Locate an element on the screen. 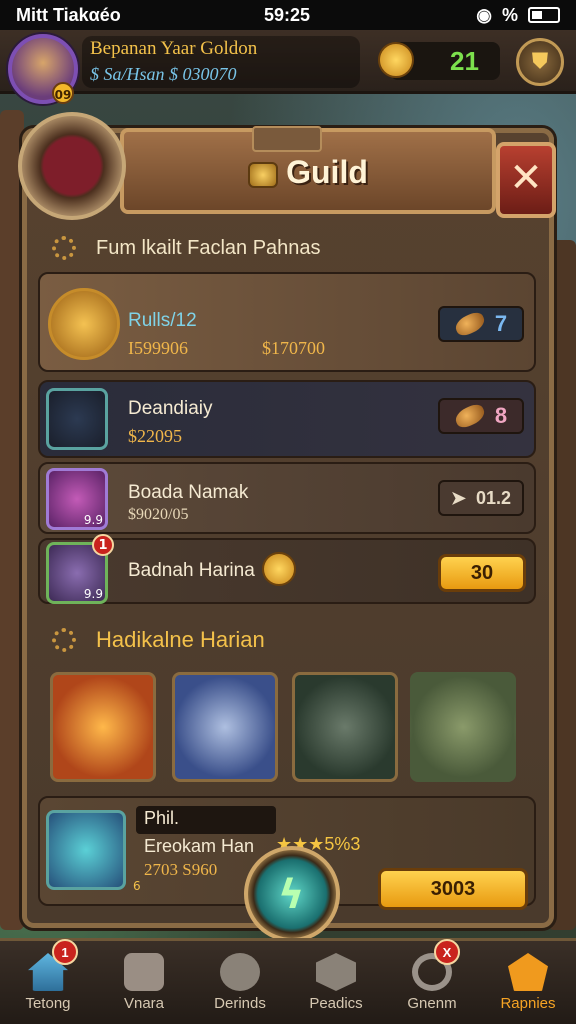 This screenshot has height=1024, width=576. row-4-notification-badge: 1 is located at coordinates (103, 545).